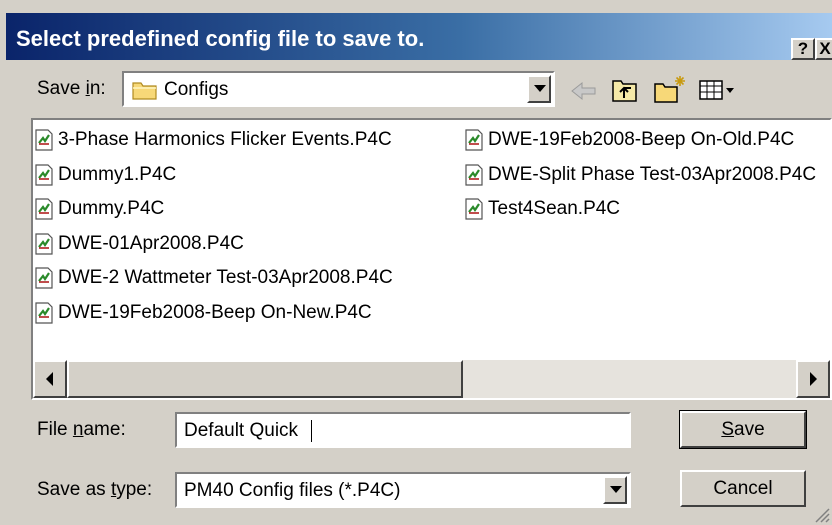 The width and height of the screenshot is (832, 525). I want to click on list-item: DWE-19Feb2008-Beep On-New.P4C, so click(203, 313).